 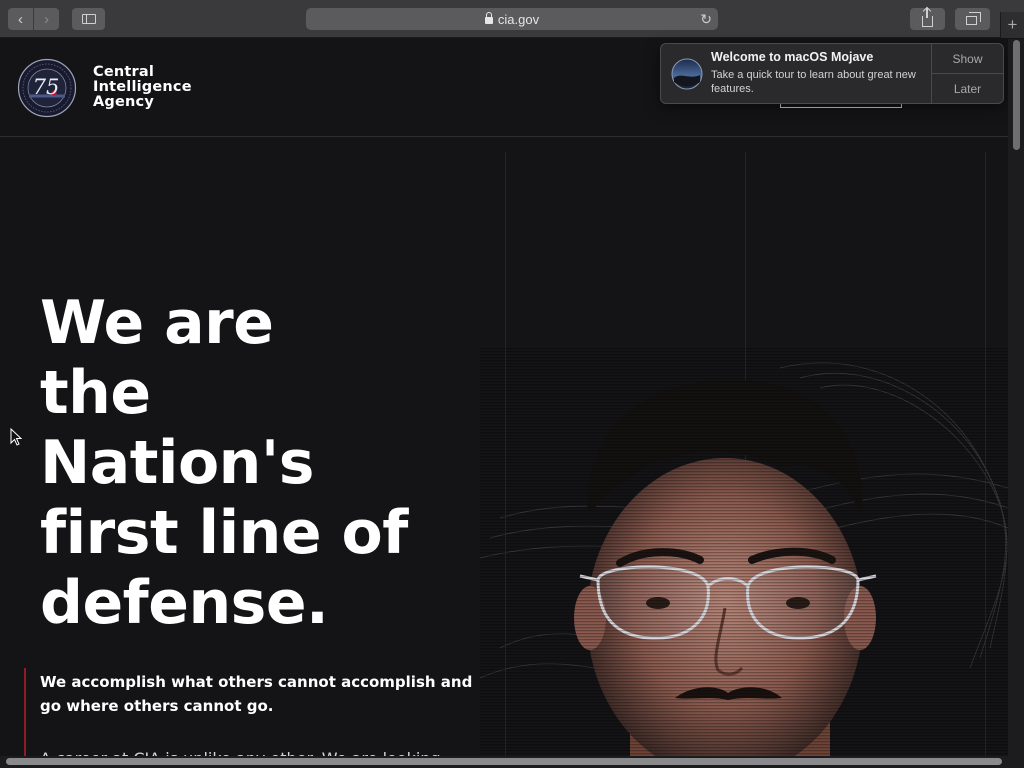 I want to click on chevron-left-icon: ‹, so click(x=20, y=19).